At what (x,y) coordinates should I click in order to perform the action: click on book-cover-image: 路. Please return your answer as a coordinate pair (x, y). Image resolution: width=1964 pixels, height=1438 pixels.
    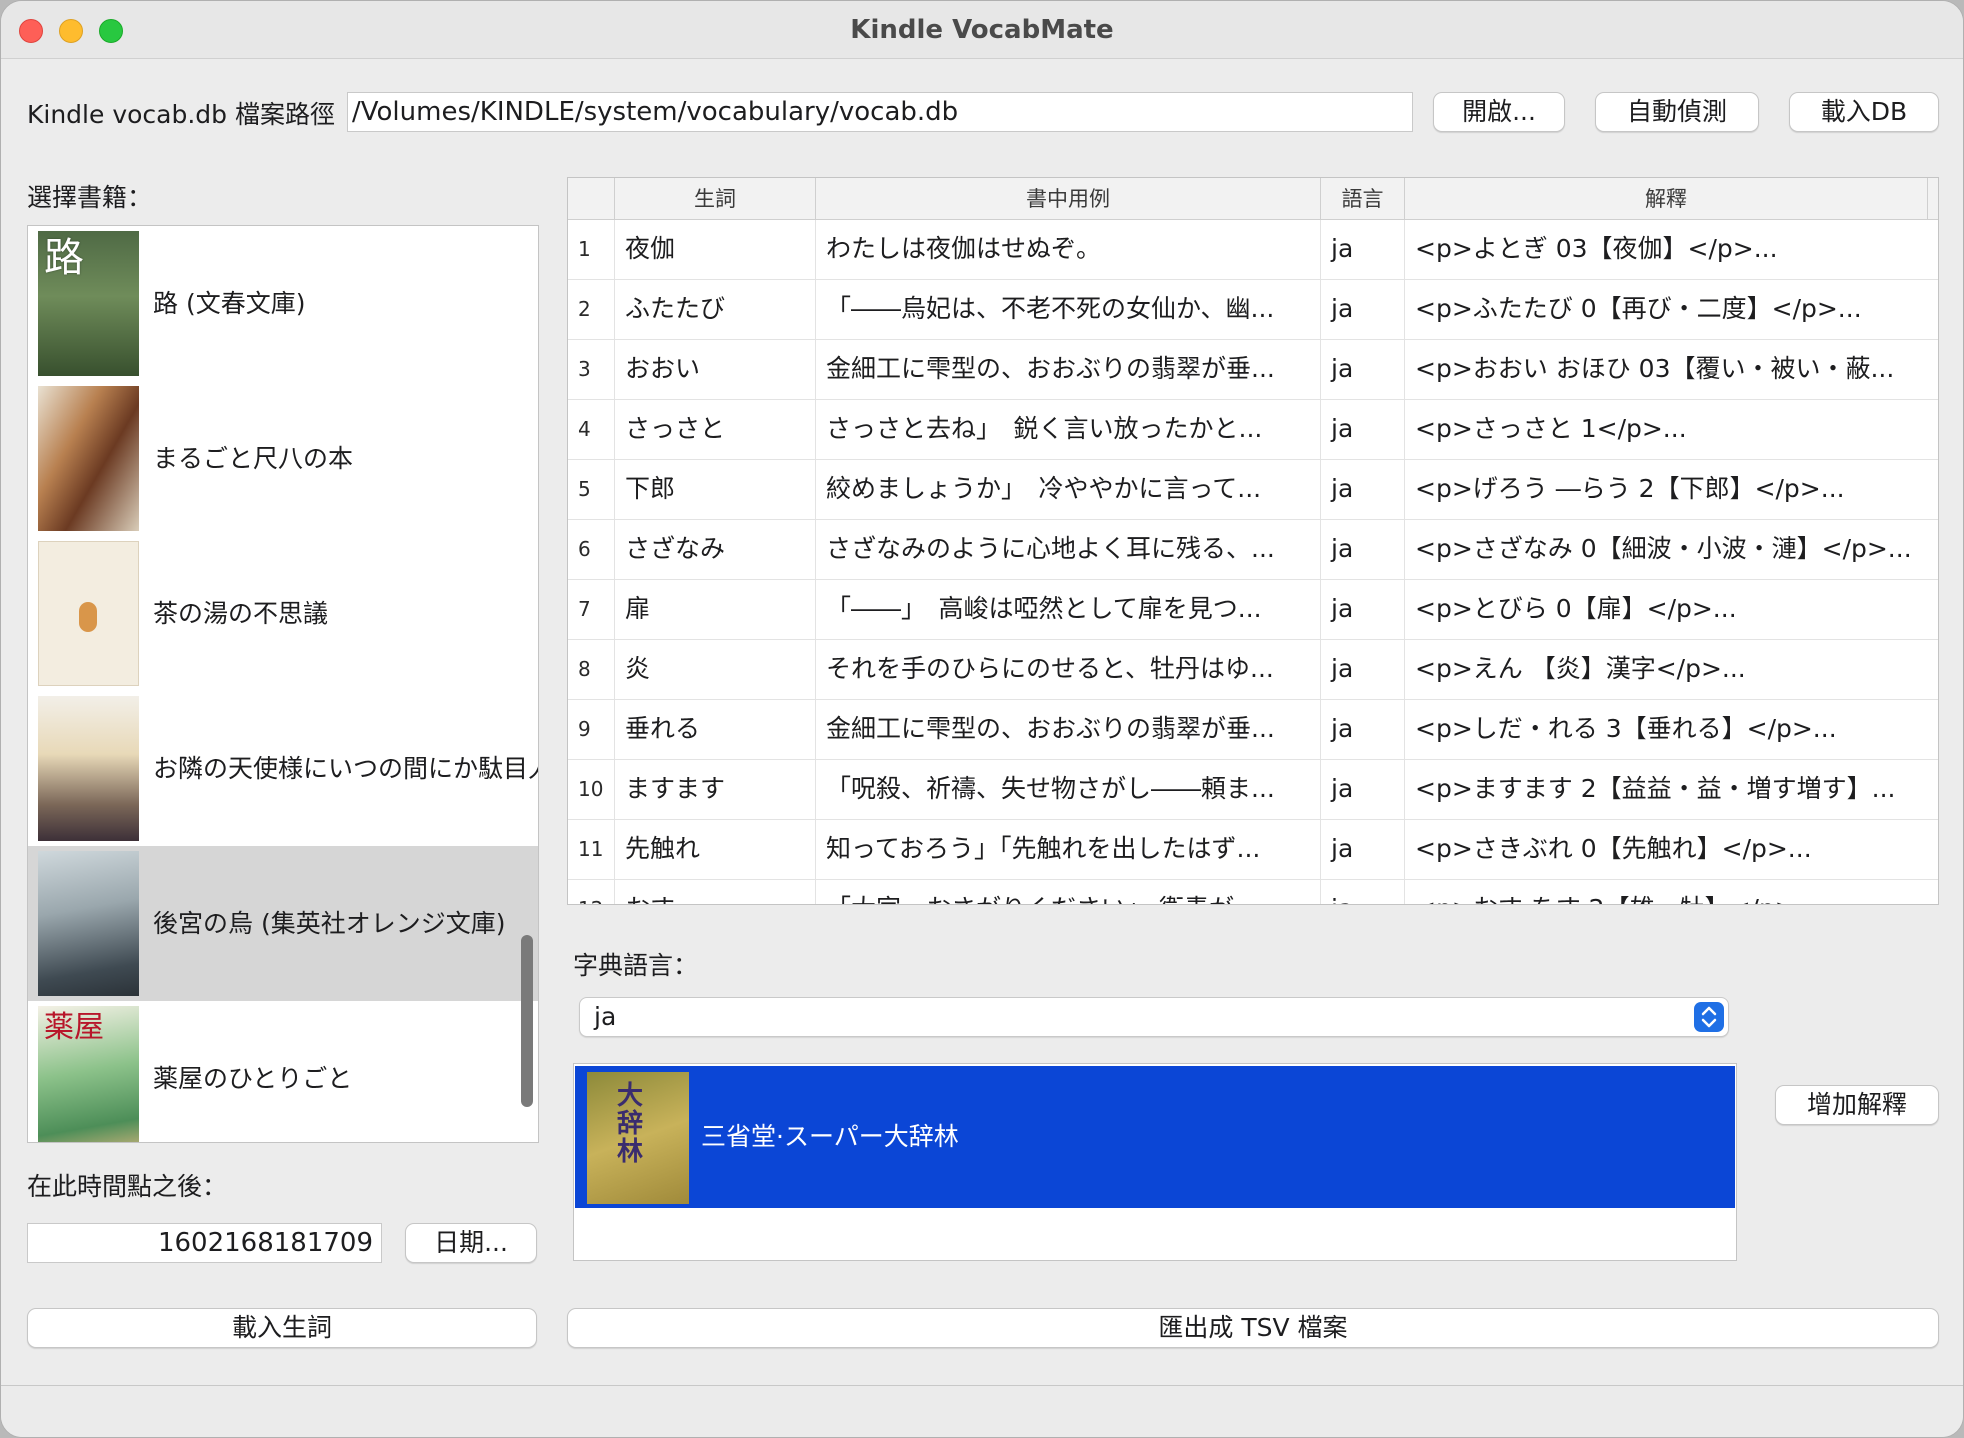
    Looking at the image, I should click on (88, 303).